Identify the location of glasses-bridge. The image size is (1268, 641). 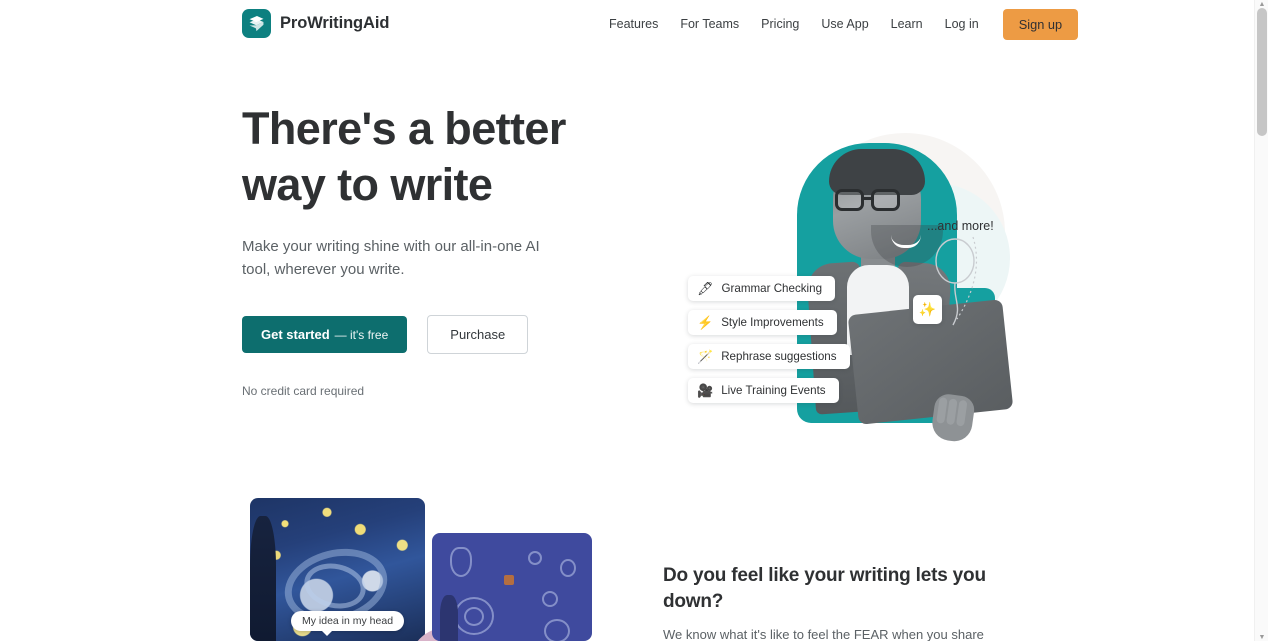
(869, 198).